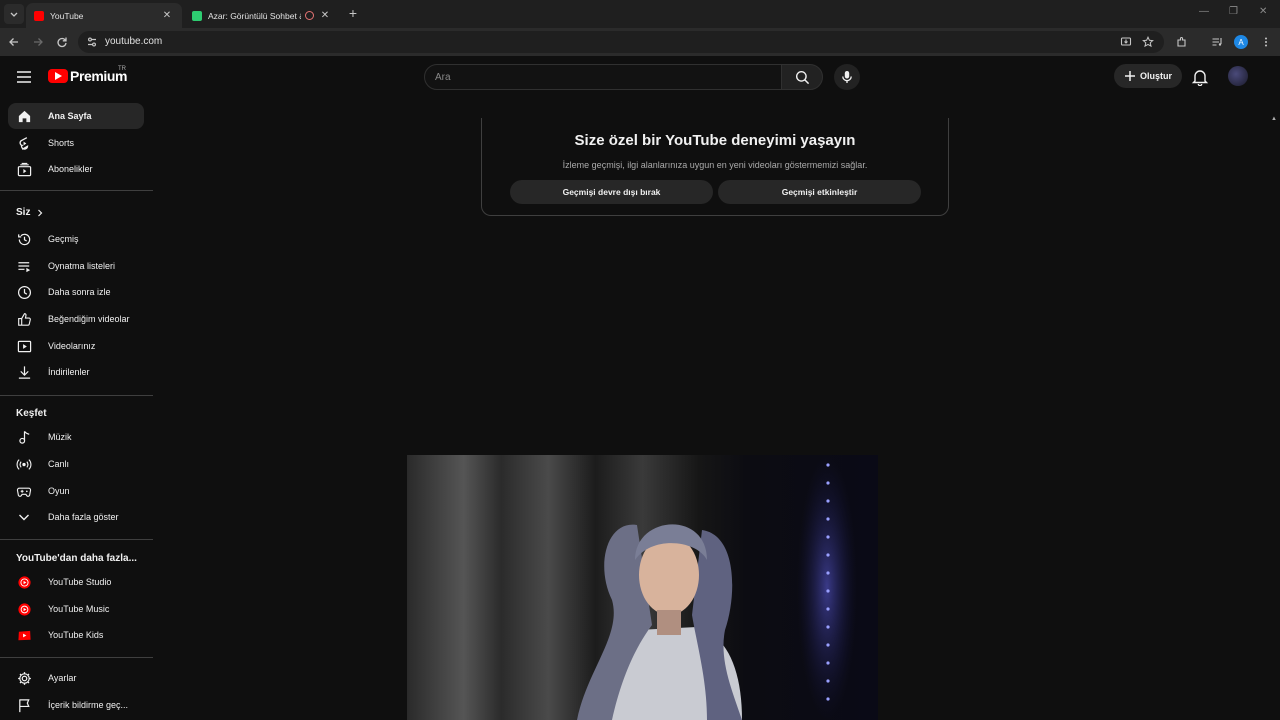  Describe the element at coordinates (819, 192) in the screenshot. I see `enable-history-button: Geçmişi etkinleştir` at that location.